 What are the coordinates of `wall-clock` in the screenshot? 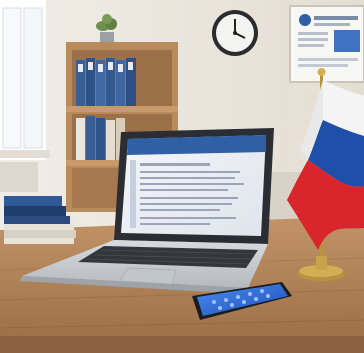 It's located at (235, 33).